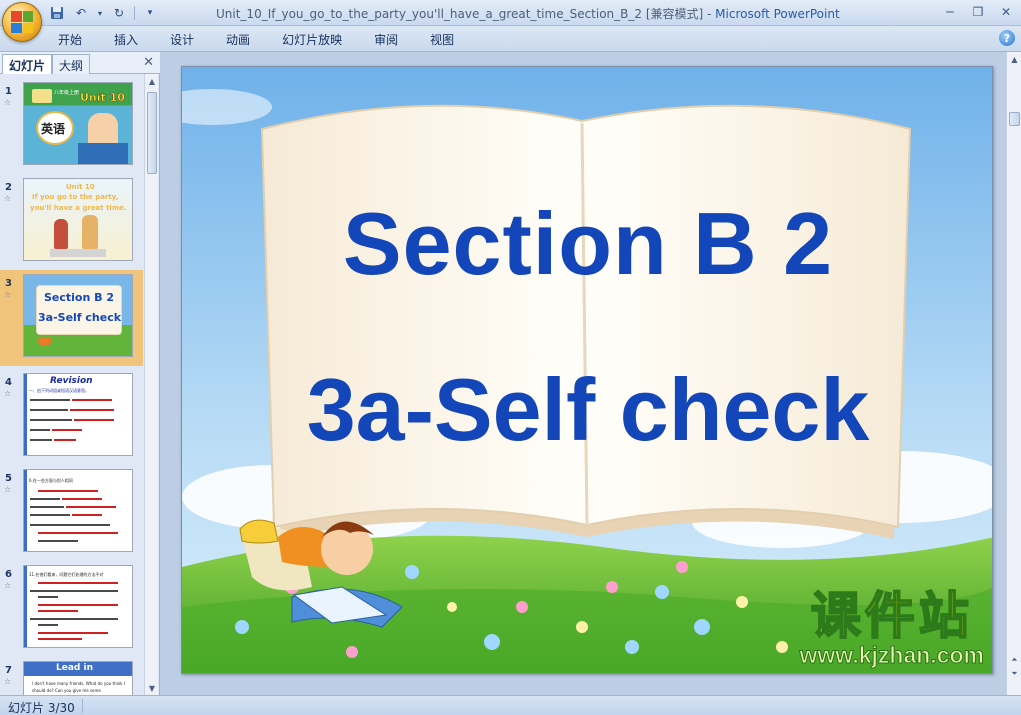 This screenshot has width=1021, height=715. I want to click on tab-view: 视图, so click(449, 39).